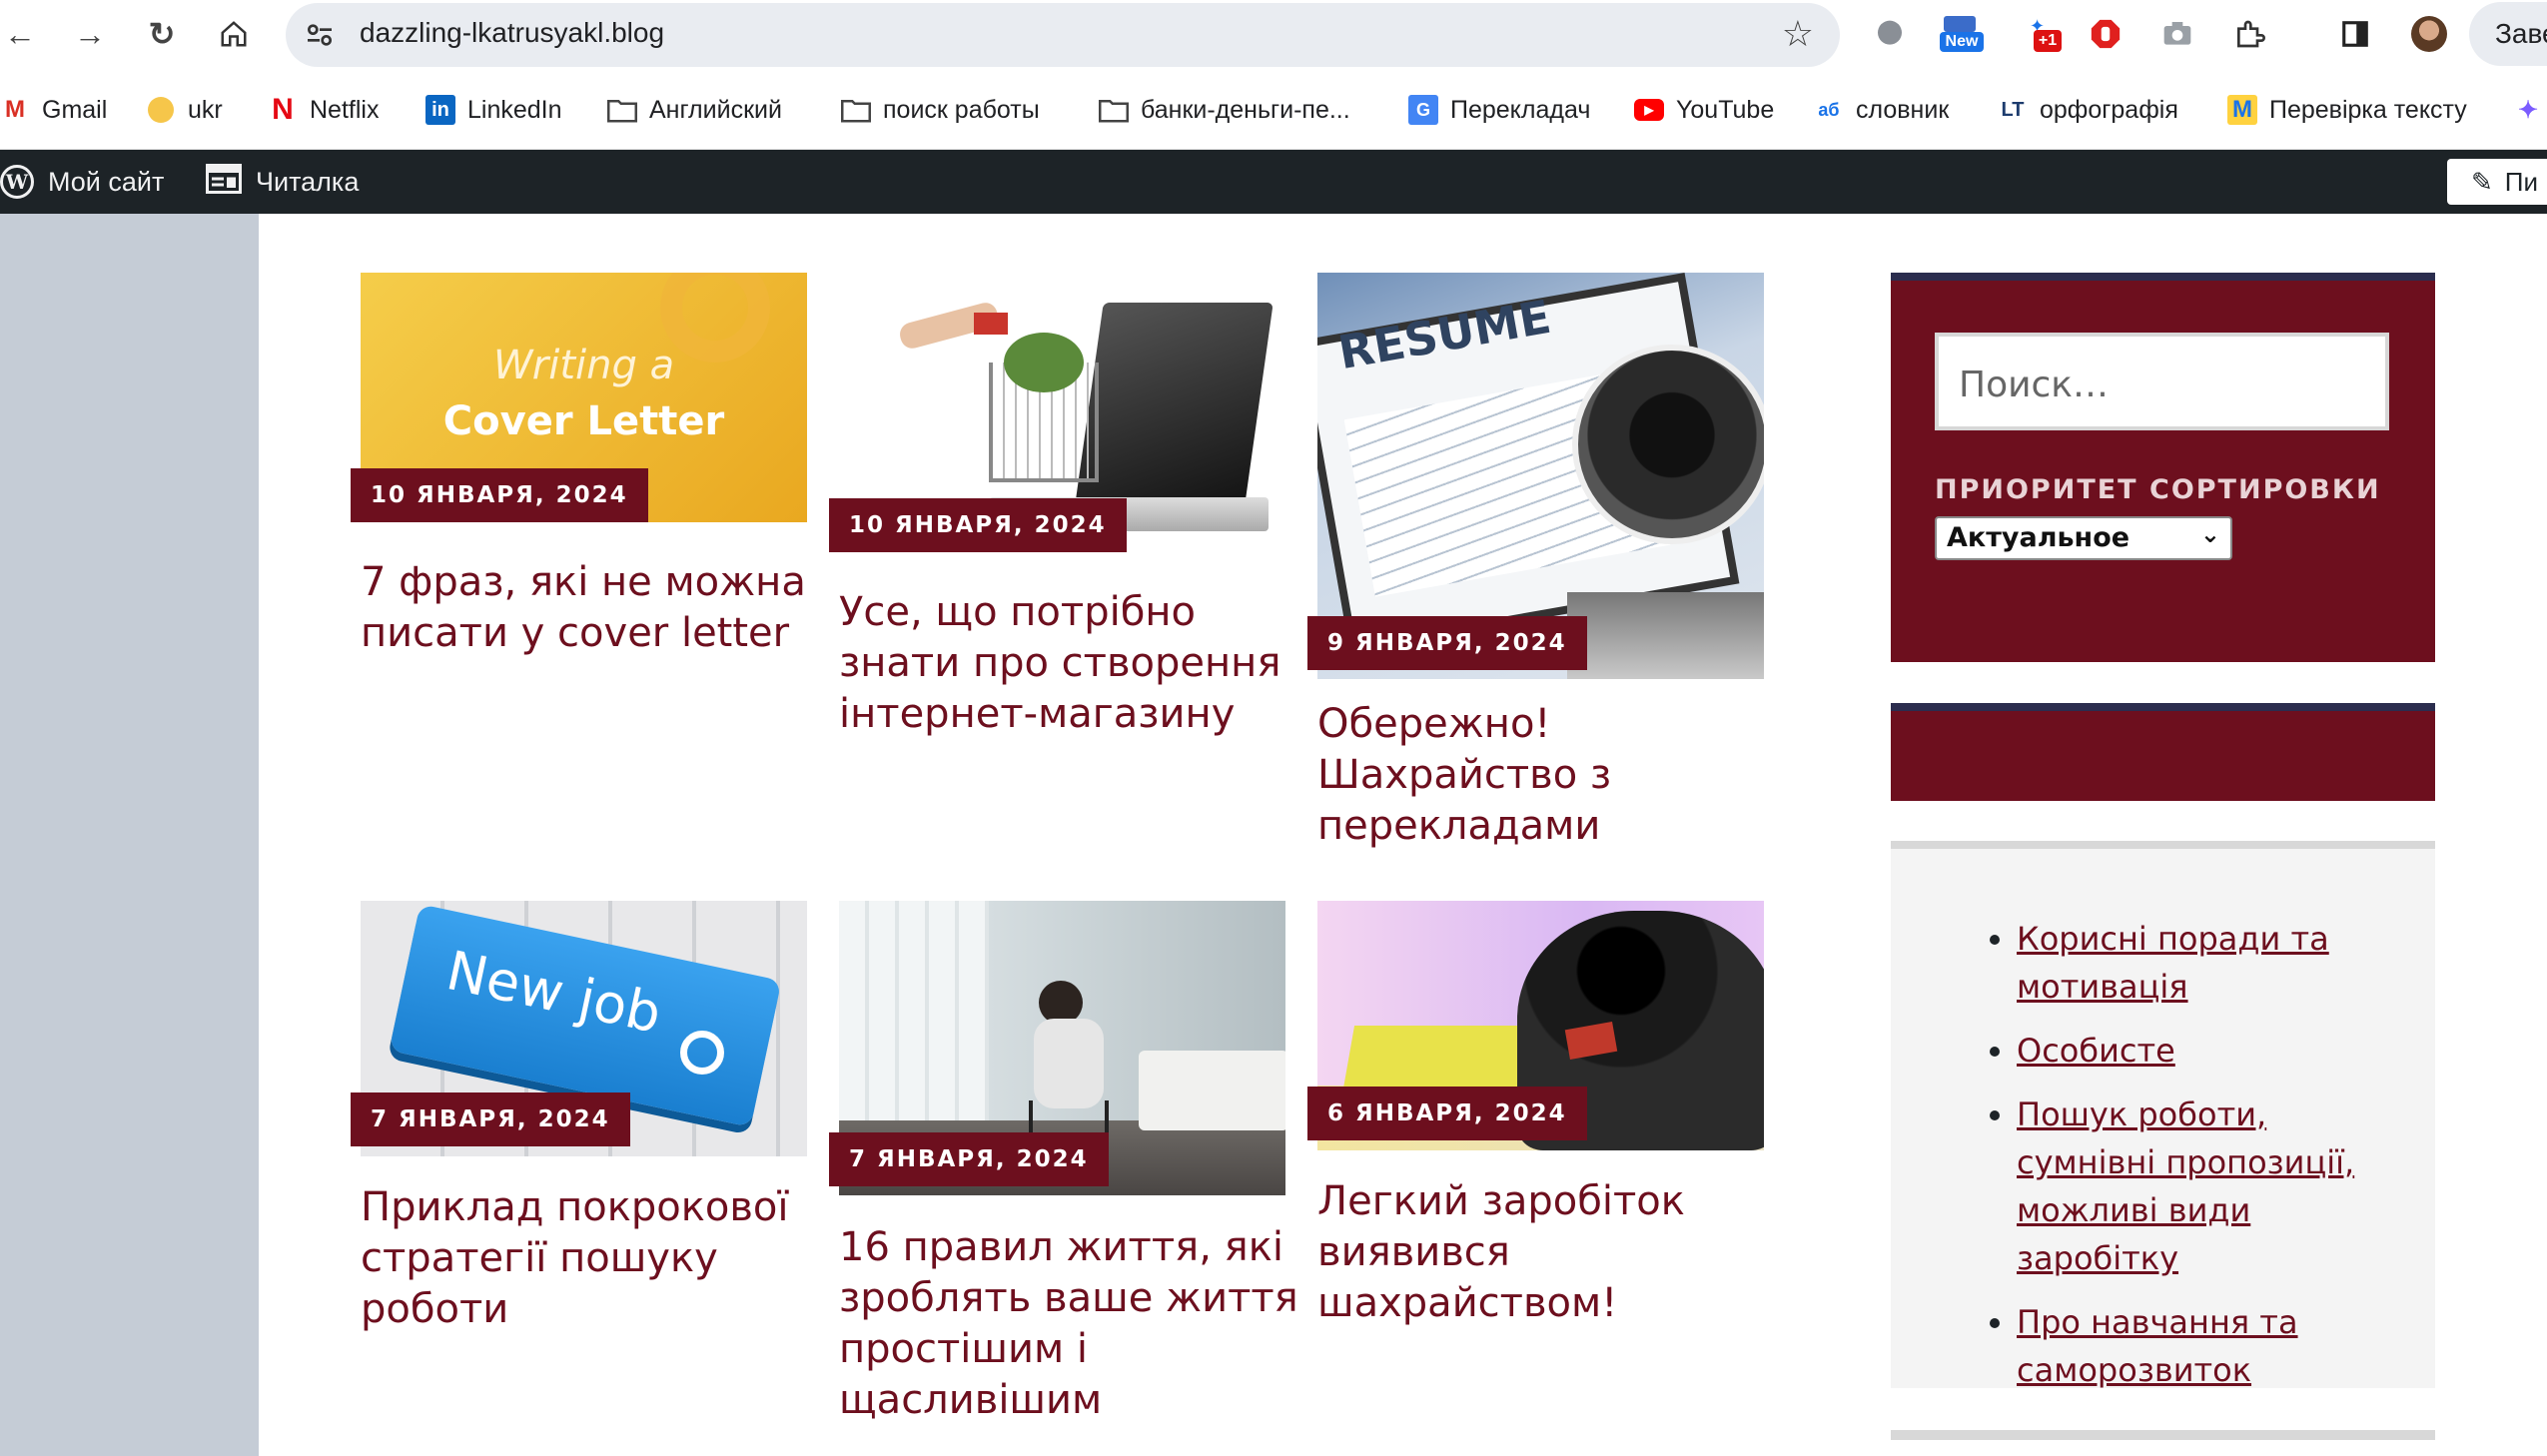 This screenshot has height=1456, width=2547. I want to click on address-bar: dazzling-lkatrusyakl.blog ☆, so click(1063, 35).